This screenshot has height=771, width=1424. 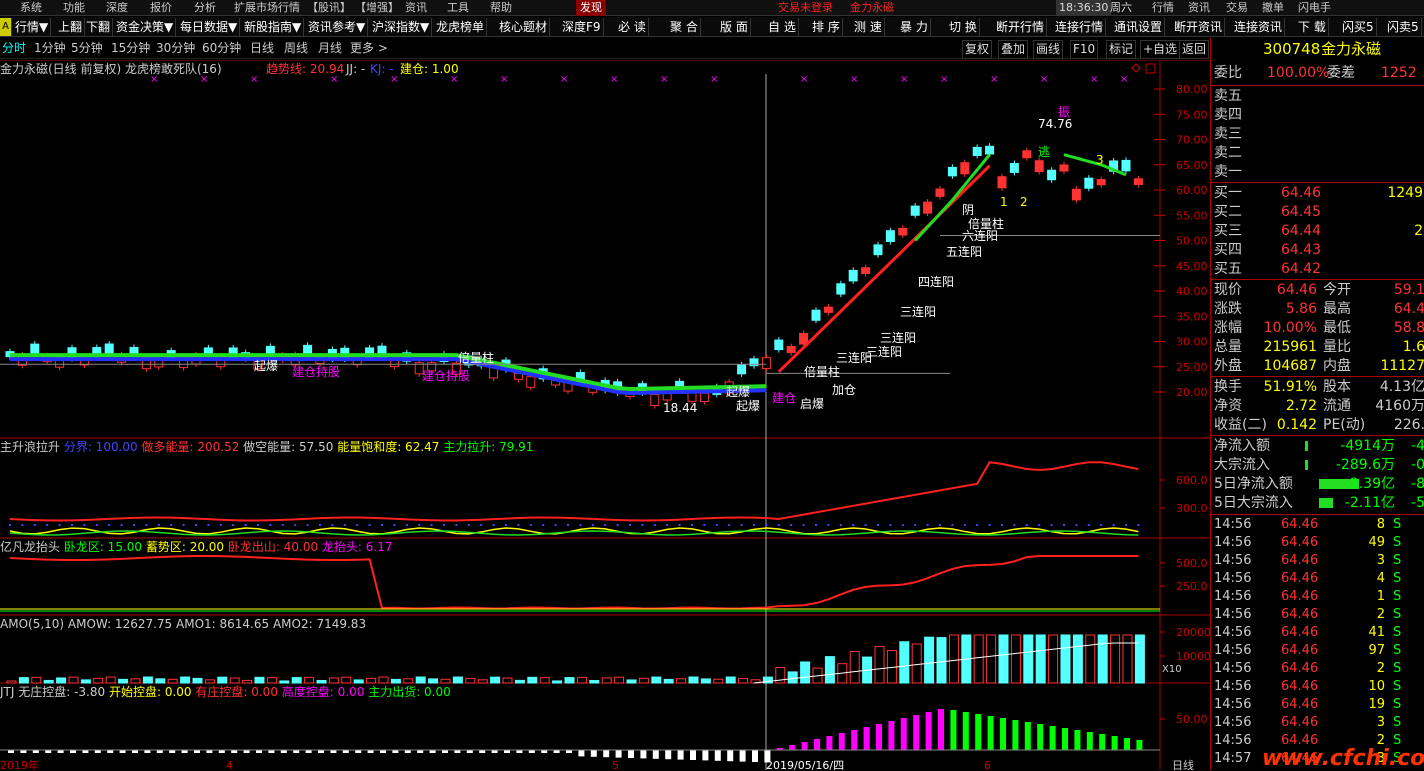 What do you see at coordinates (1121, 49) in the screenshot?
I see `chart-tool-button: 标记` at bounding box center [1121, 49].